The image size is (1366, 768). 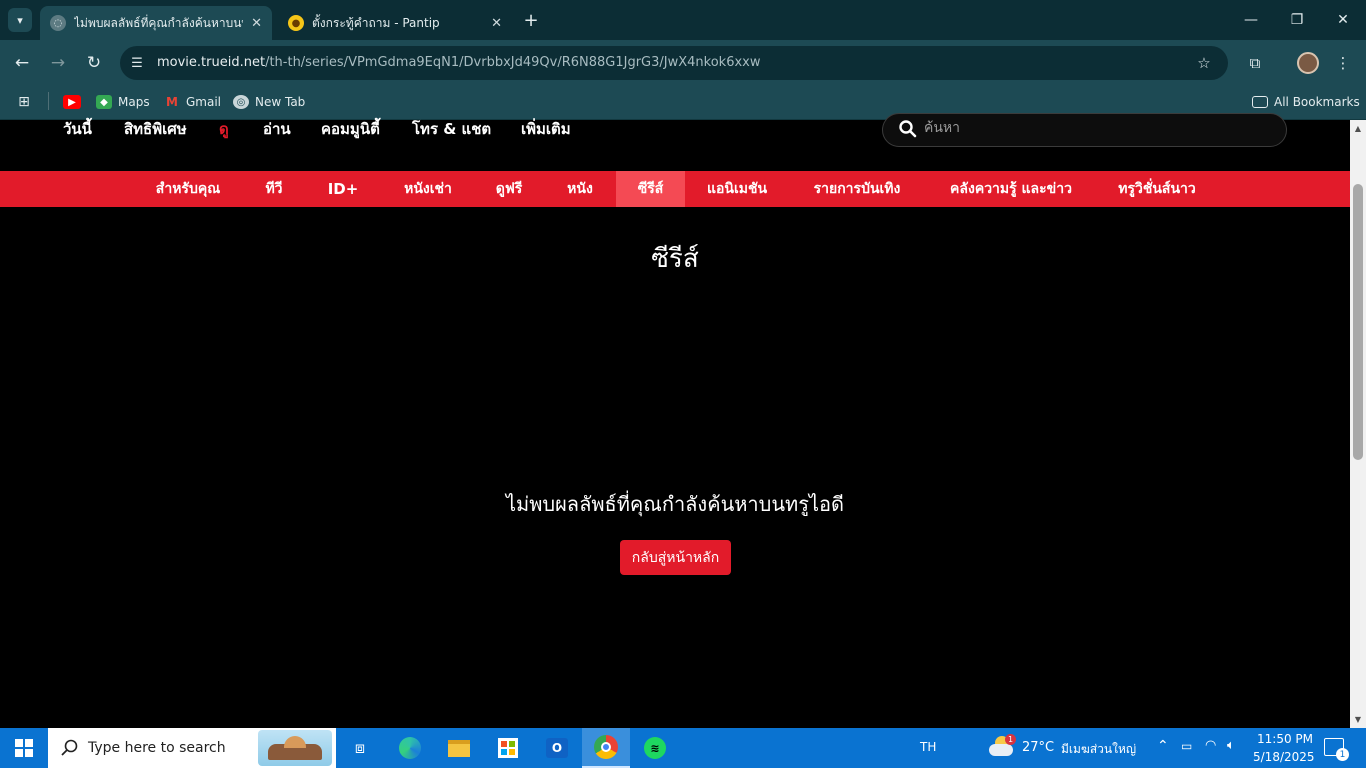 I want to click on tab-title: ไม่พบผลลัพธ์ที่คุณกำลังค้นหาบนทรูไอดี, so click(x=158, y=22).